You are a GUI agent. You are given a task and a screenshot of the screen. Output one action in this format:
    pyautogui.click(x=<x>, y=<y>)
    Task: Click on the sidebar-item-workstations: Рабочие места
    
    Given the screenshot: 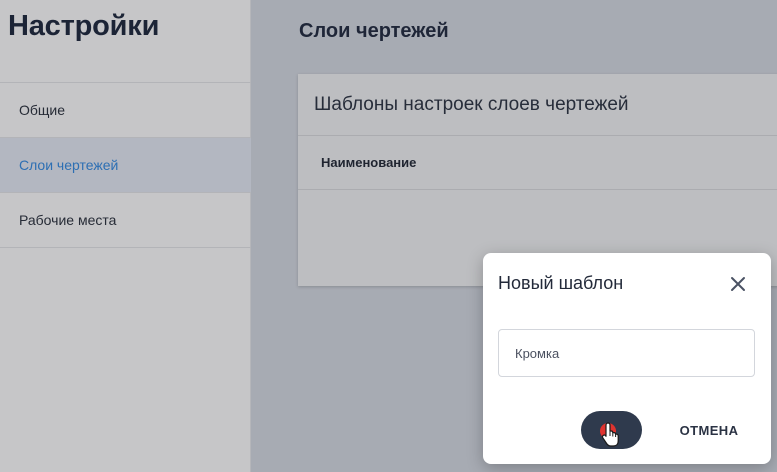 What is the action you would take?
    pyautogui.click(x=125, y=220)
    